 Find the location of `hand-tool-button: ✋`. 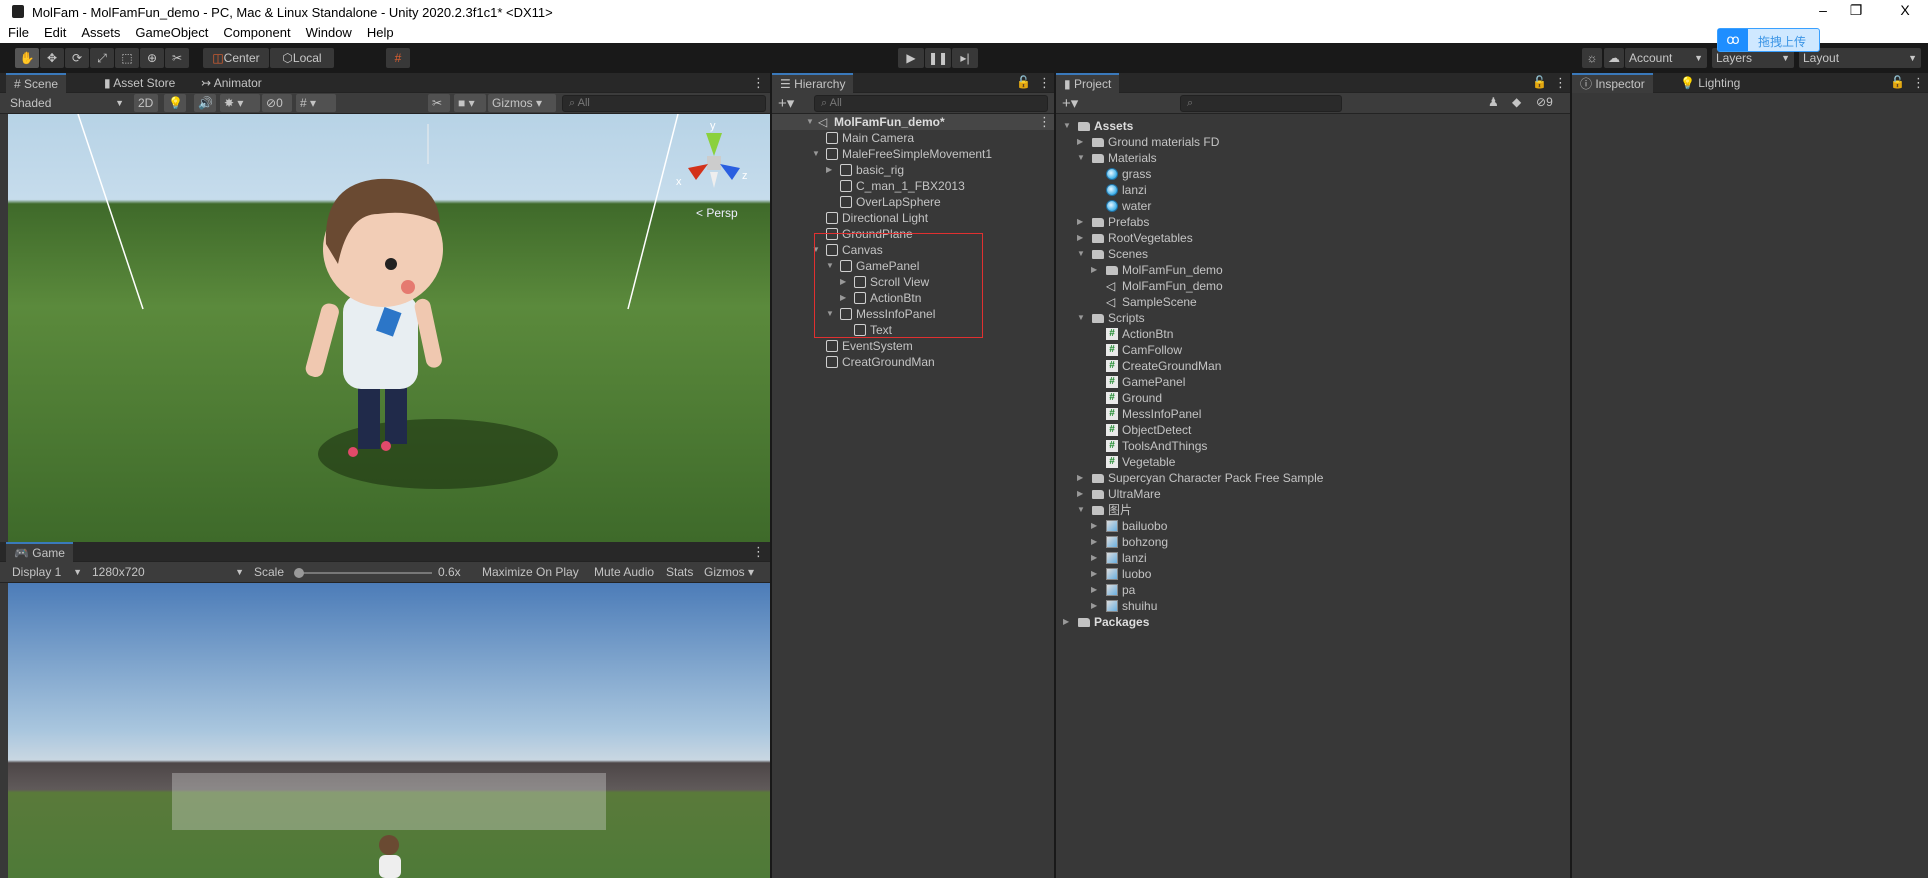

hand-tool-button: ✋ is located at coordinates (27, 58).